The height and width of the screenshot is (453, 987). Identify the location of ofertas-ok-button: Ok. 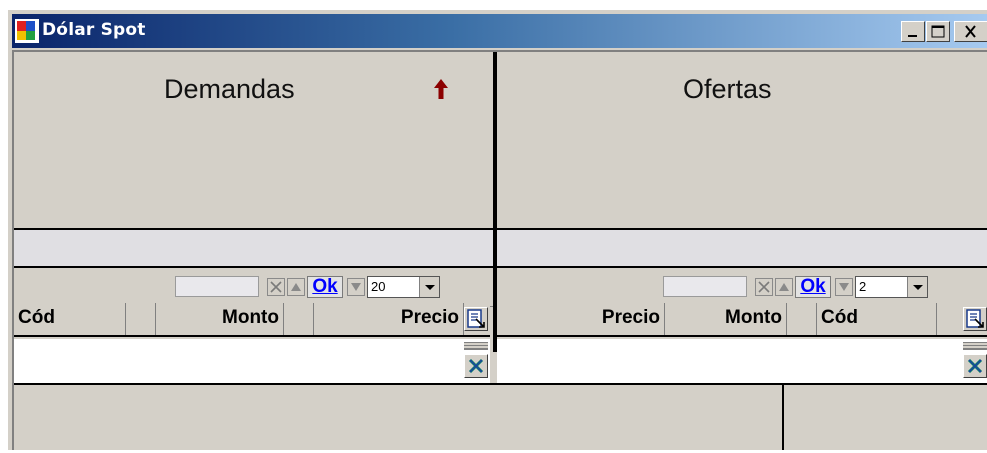
(813, 287).